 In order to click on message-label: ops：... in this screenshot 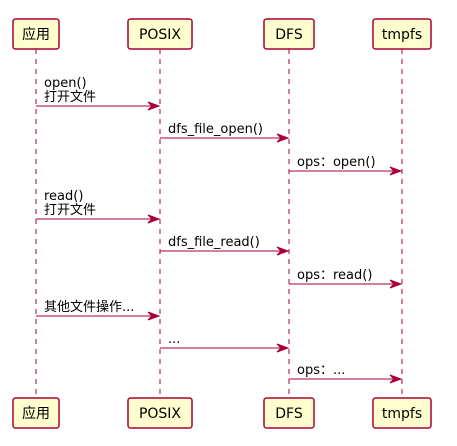, I will do `click(321, 370)`.